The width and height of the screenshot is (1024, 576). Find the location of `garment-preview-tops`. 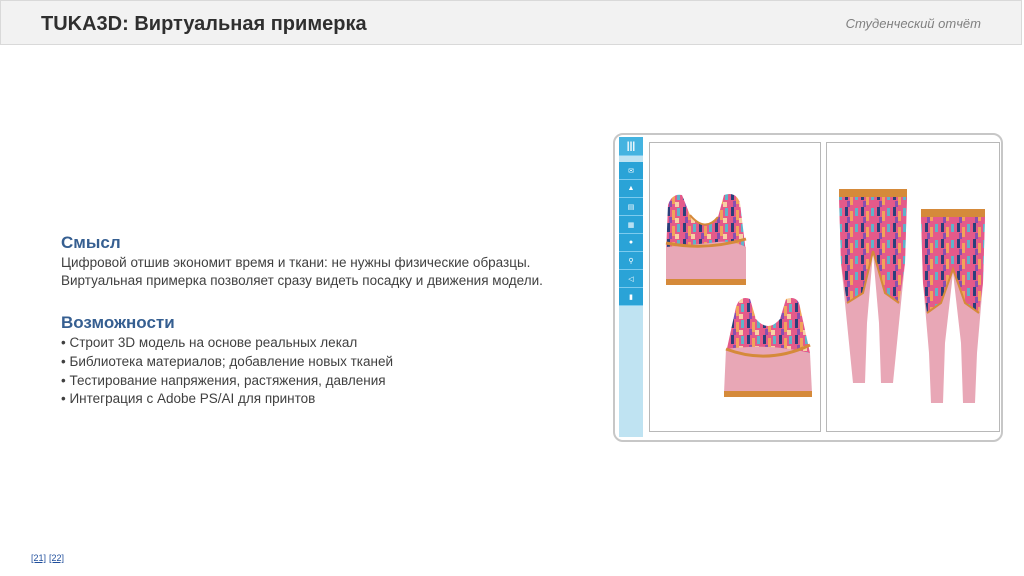

garment-preview-tops is located at coordinates (738, 295).